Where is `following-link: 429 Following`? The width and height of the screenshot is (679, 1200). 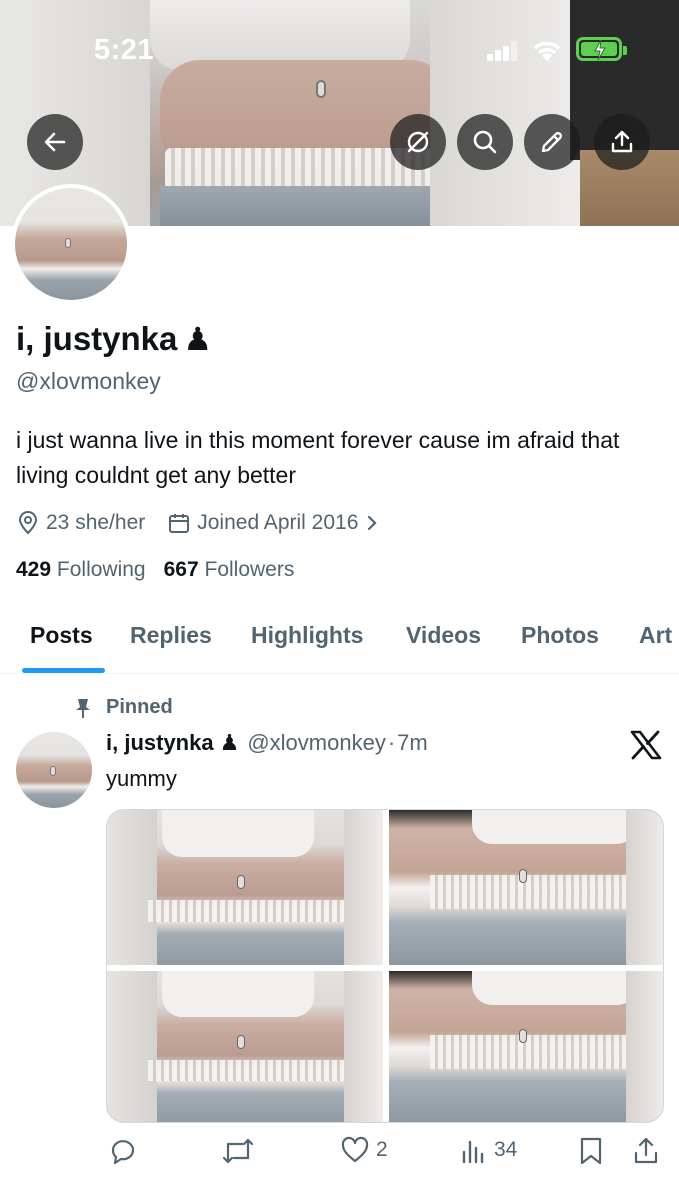
following-link: 429 Following is located at coordinates (81, 570).